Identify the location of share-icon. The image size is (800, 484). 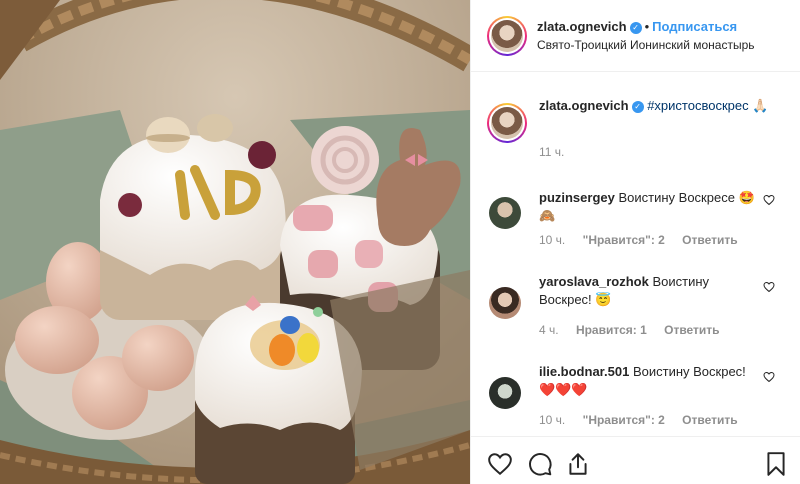
(578, 464).